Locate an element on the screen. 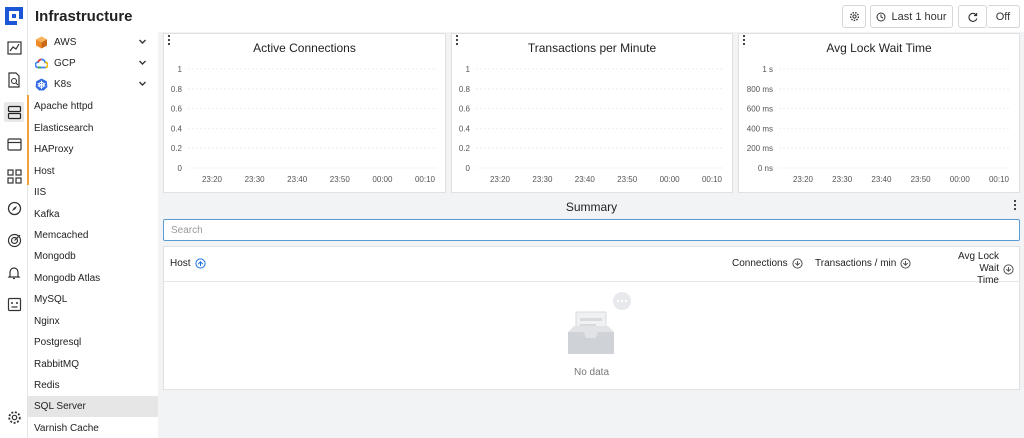  column-host: Host is located at coordinates (188, 263).